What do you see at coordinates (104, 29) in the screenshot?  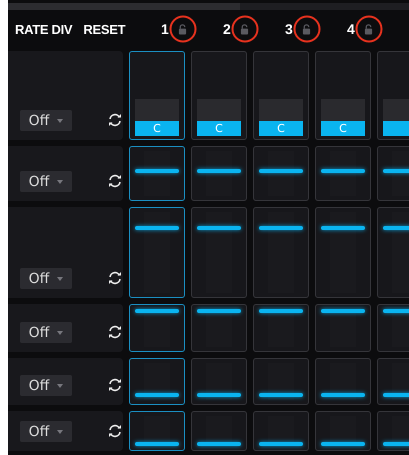 I see `reset-heading: RESET` at bounding box center [104, 29].